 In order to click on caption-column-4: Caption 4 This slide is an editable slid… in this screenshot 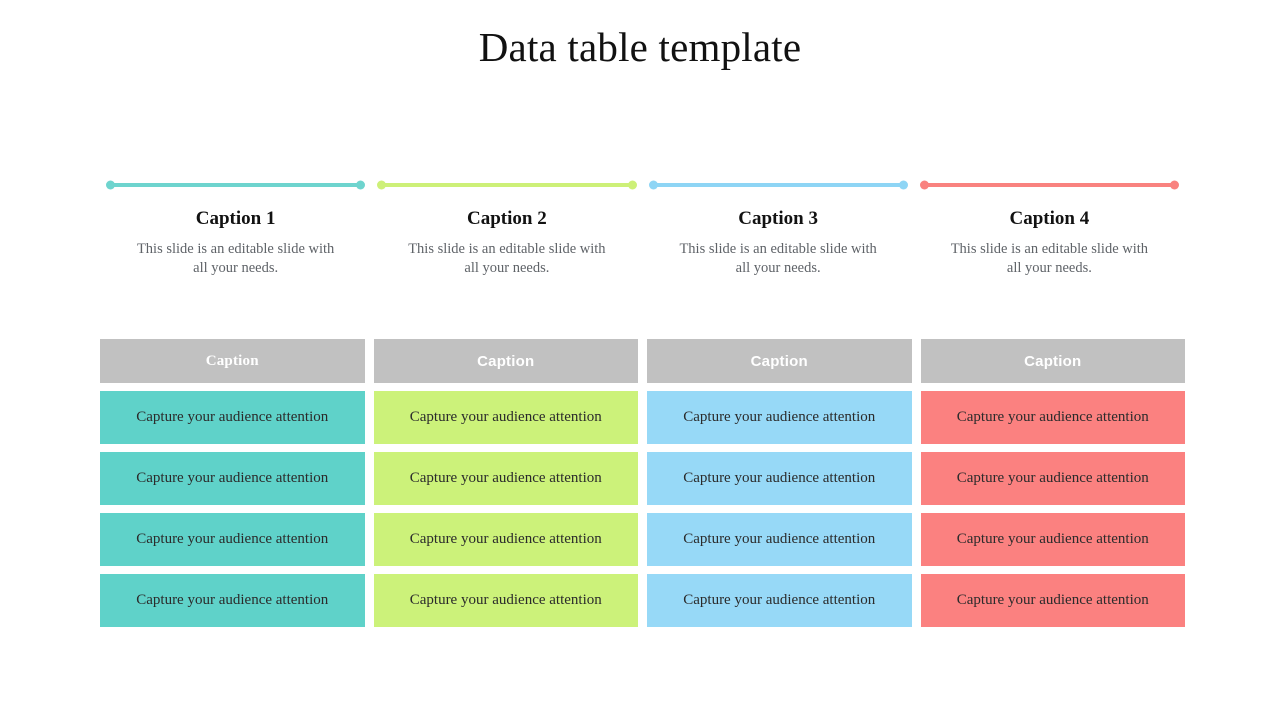, I will do `click(1049, 228)`.